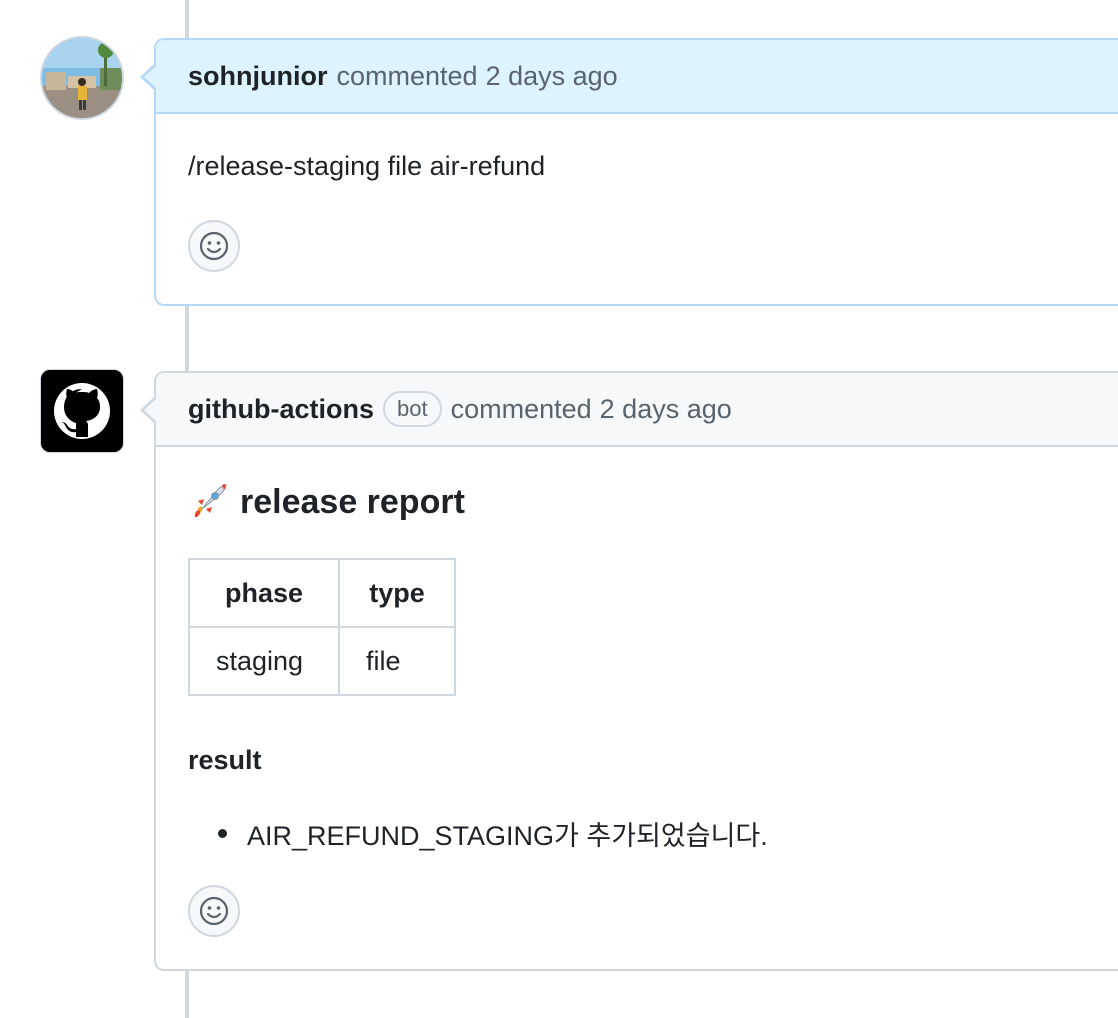 This screenshot has width=1118, height=1018. Describe the element at coordinates (264, 593) in the screenshot. I see `table-header-phase: phase` at that location.